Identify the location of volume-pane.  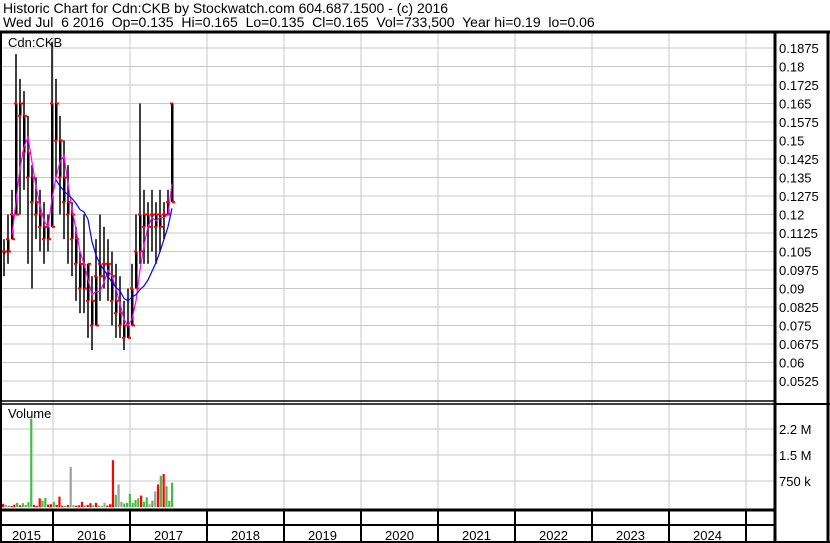
(88, 462).